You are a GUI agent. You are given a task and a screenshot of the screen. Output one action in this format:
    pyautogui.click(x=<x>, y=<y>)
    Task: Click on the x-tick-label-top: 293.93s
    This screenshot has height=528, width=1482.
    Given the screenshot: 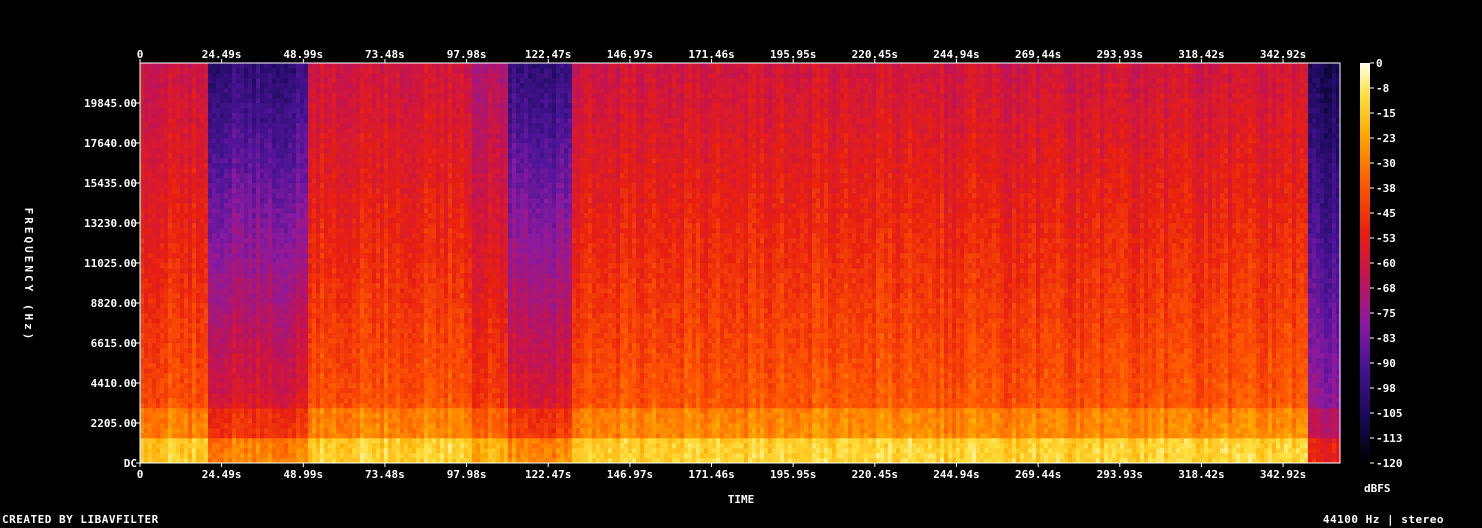 What is the action you would take?
    pyautogui.click(x=1120, y=54)
    